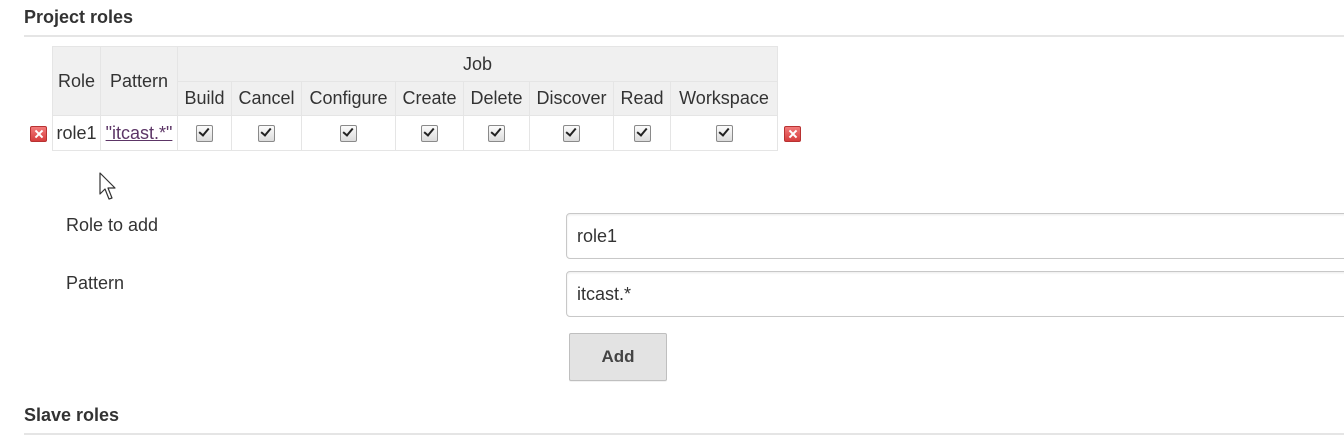 Image resolution: width=1344 pixels, height=439 pixels. I want to click on permission-header-read: Read, so click(642, 98).